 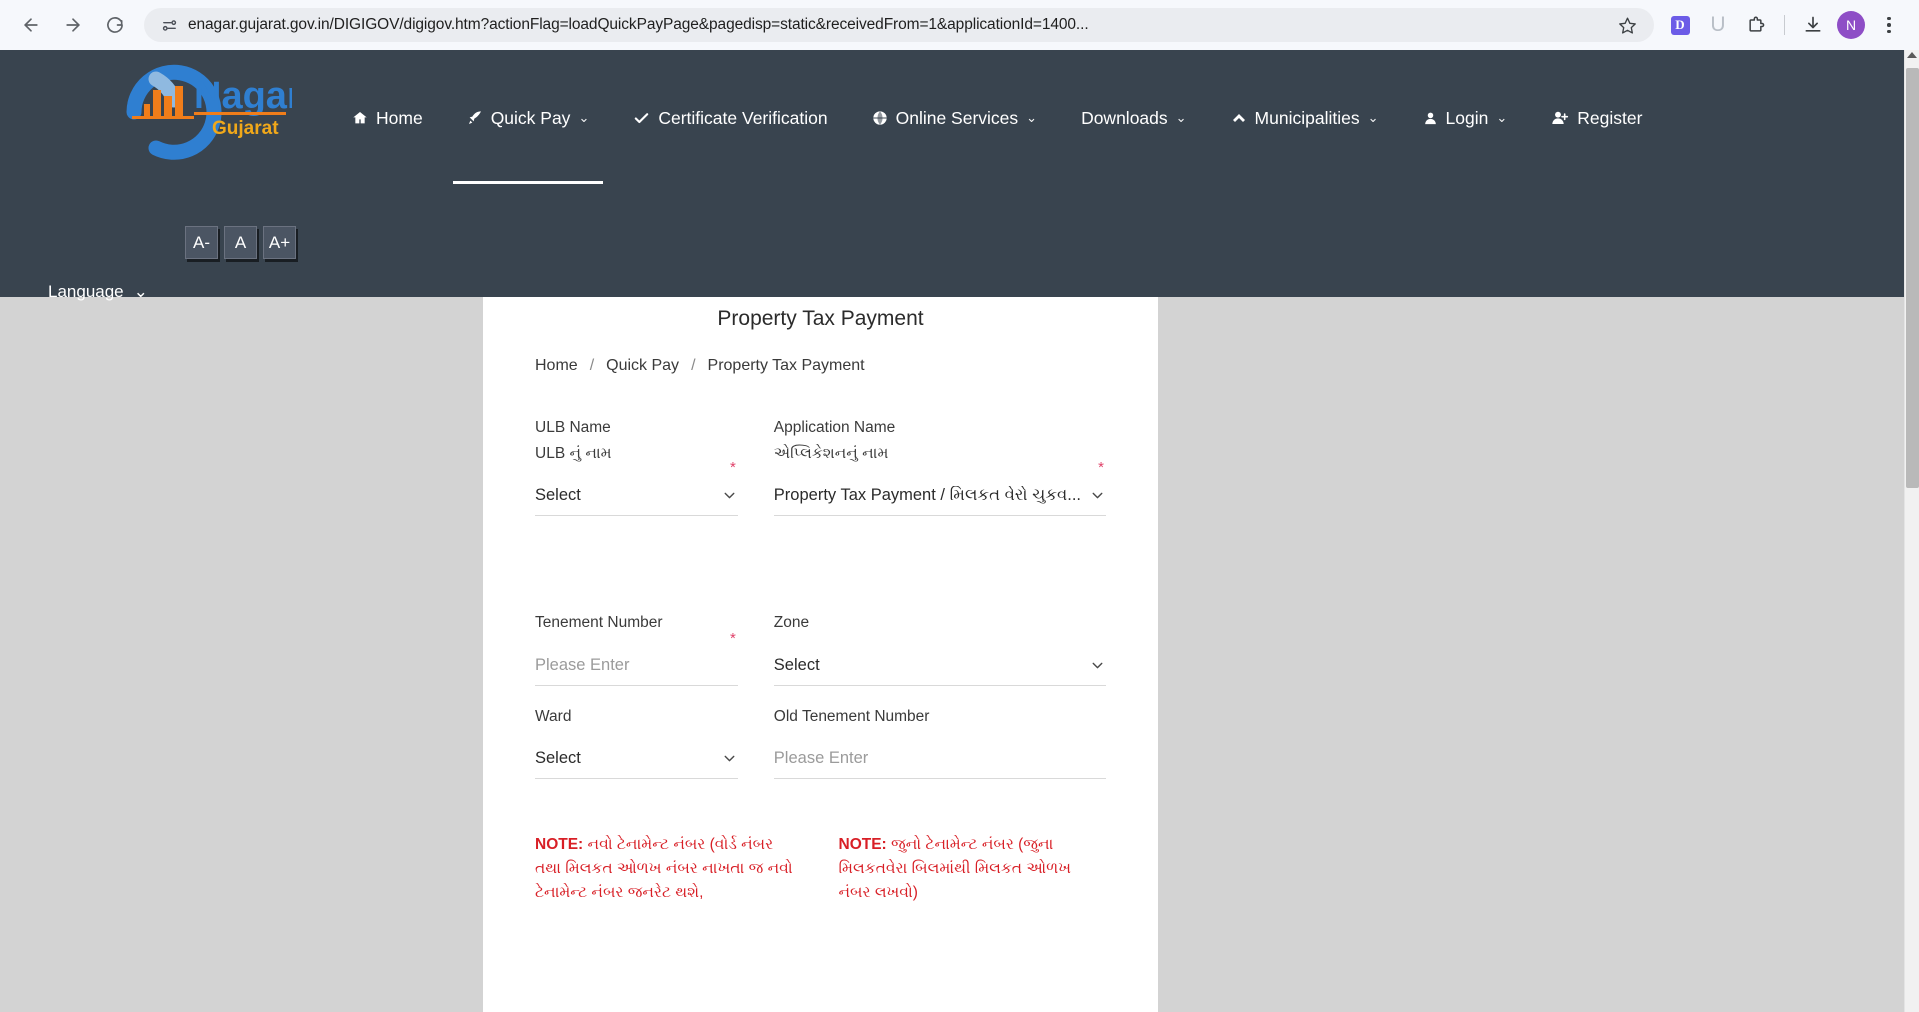 I want to click on profile-initial: N, so click(x=1851, y=25).